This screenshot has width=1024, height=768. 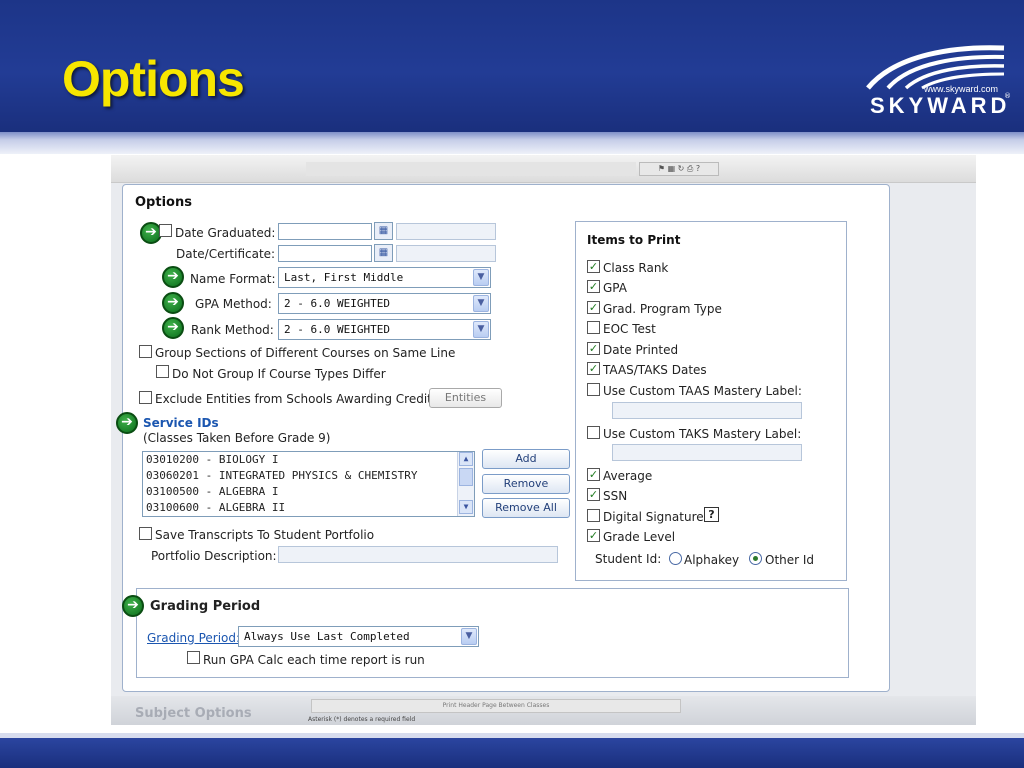 I want to click on subject-options-title: Subject Options, so click(x=193, y=713).